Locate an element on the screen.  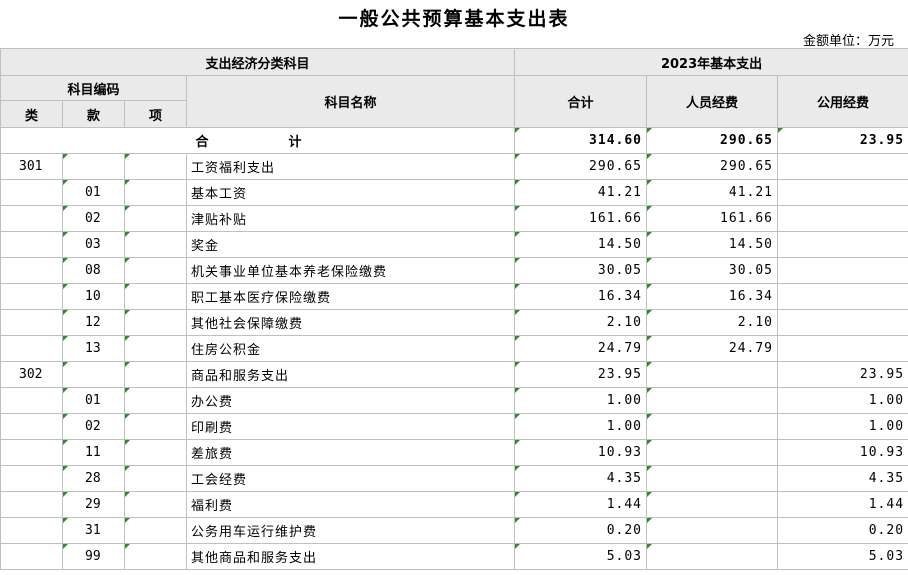
cell-name: 办公费 is located at coordinates (350, 400).